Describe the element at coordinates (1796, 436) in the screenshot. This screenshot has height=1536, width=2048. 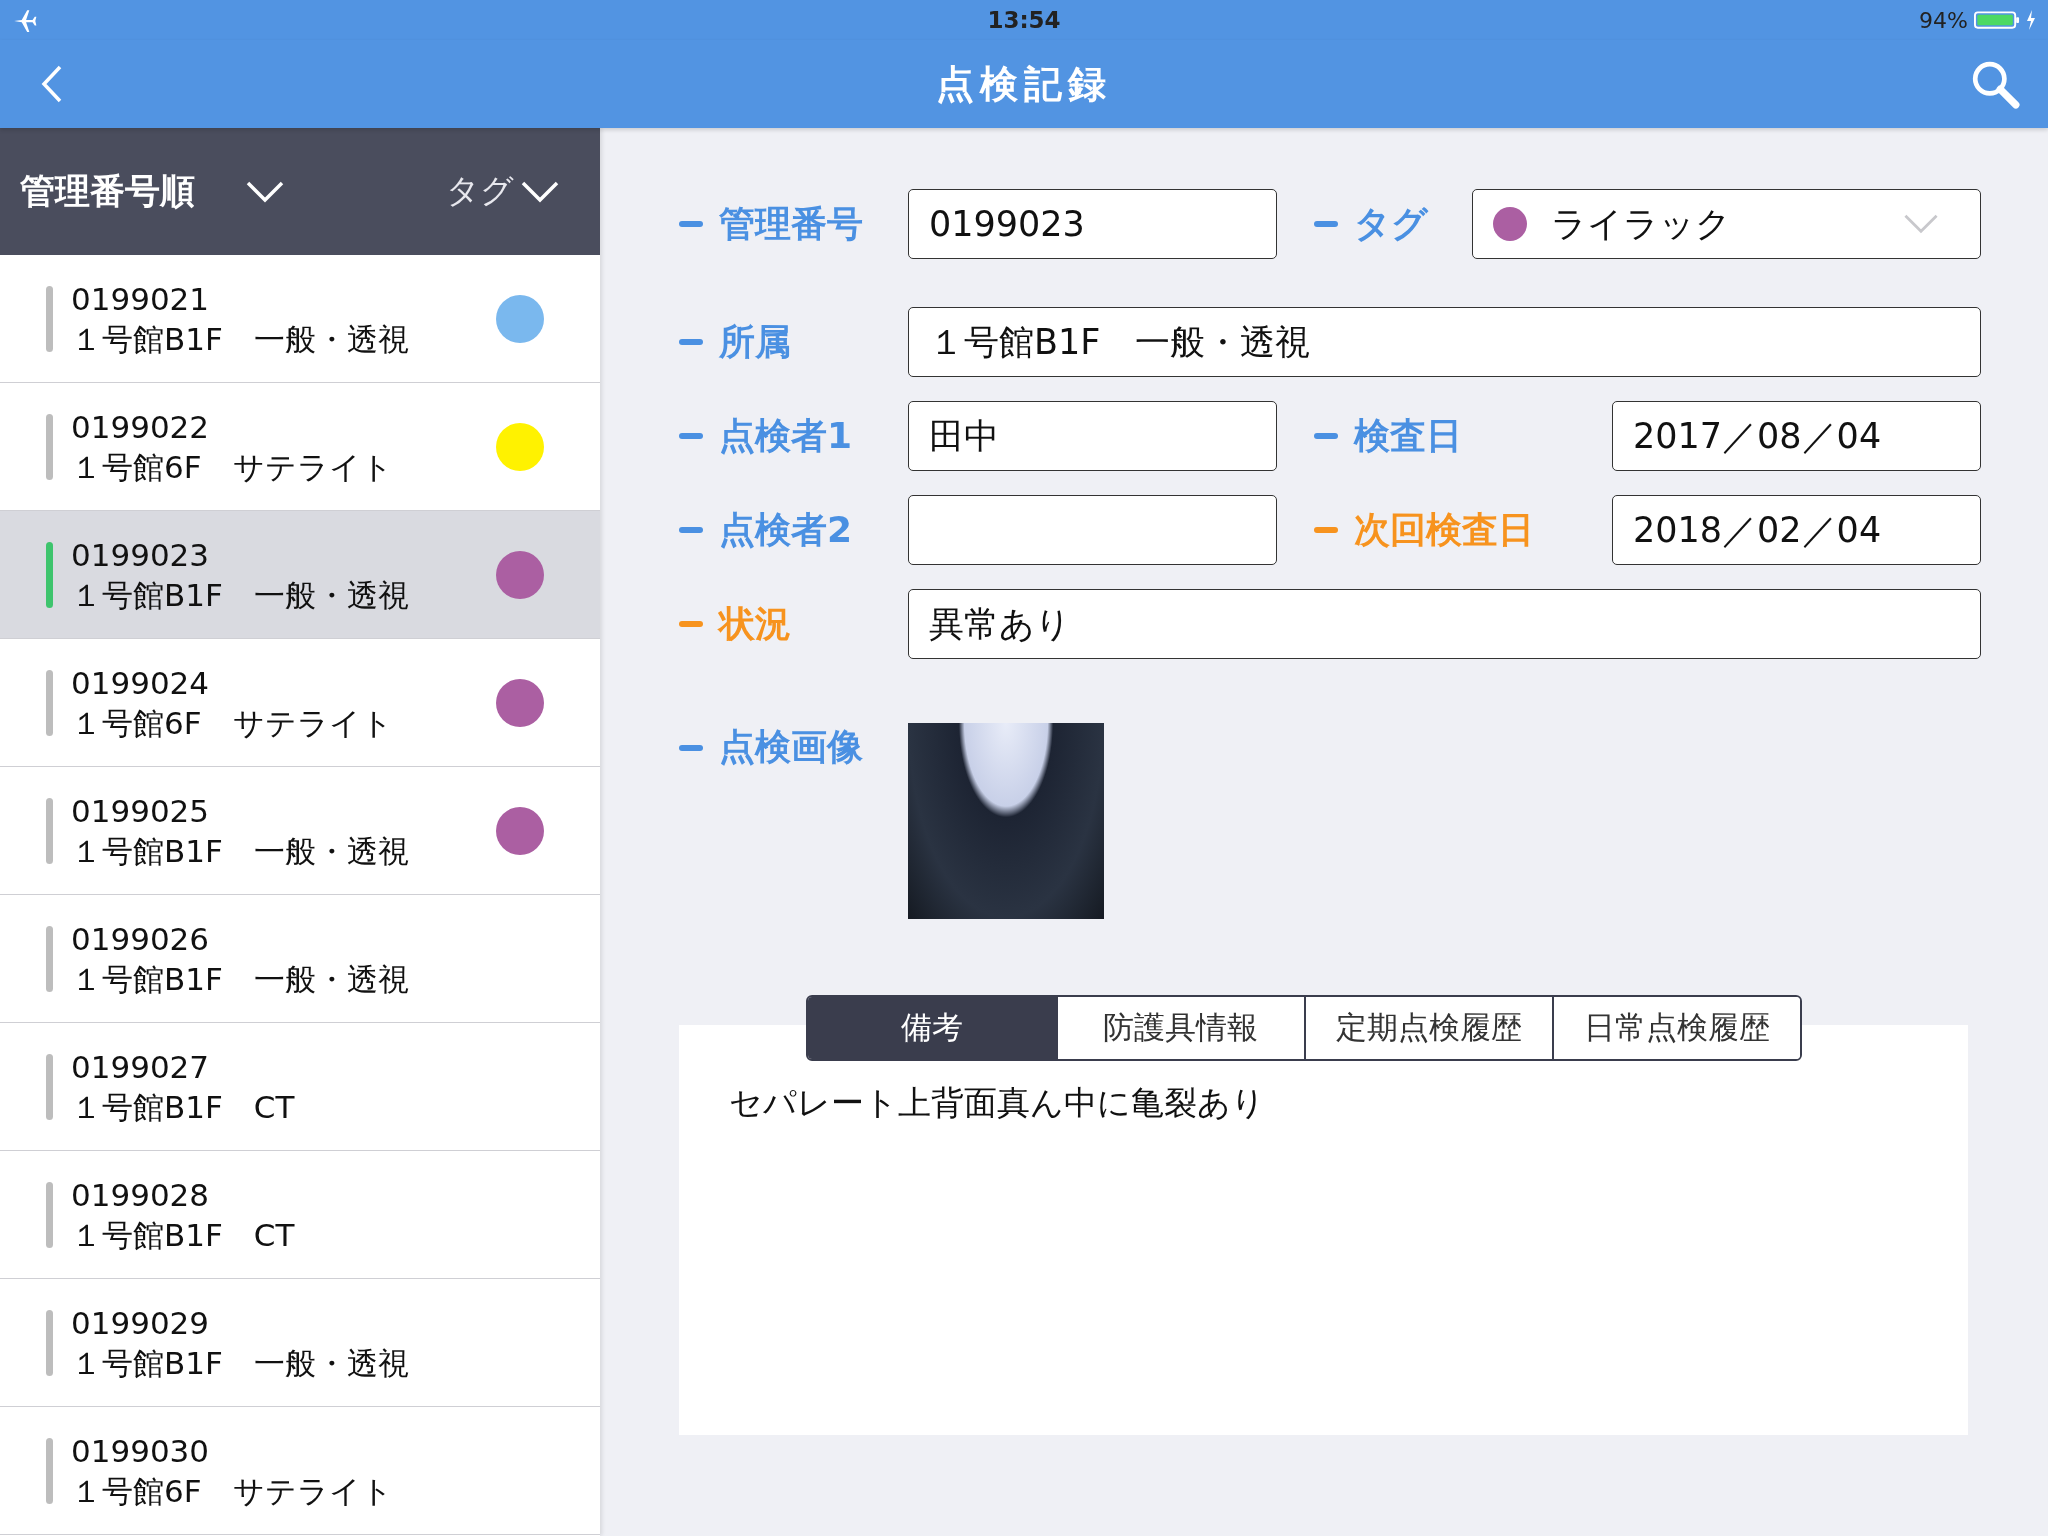
I see `inspection-date-field: 2017／08／04` at that location.